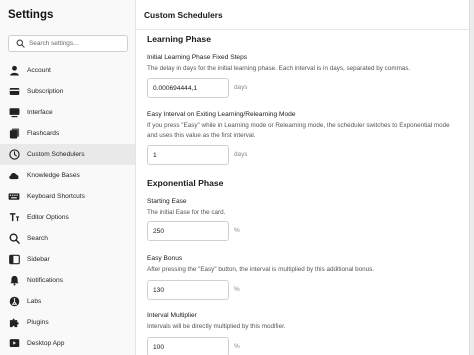  Describe the element at coordinates (237, 230) in the screenshot. I see `starting-ease-unit: %` at that location.